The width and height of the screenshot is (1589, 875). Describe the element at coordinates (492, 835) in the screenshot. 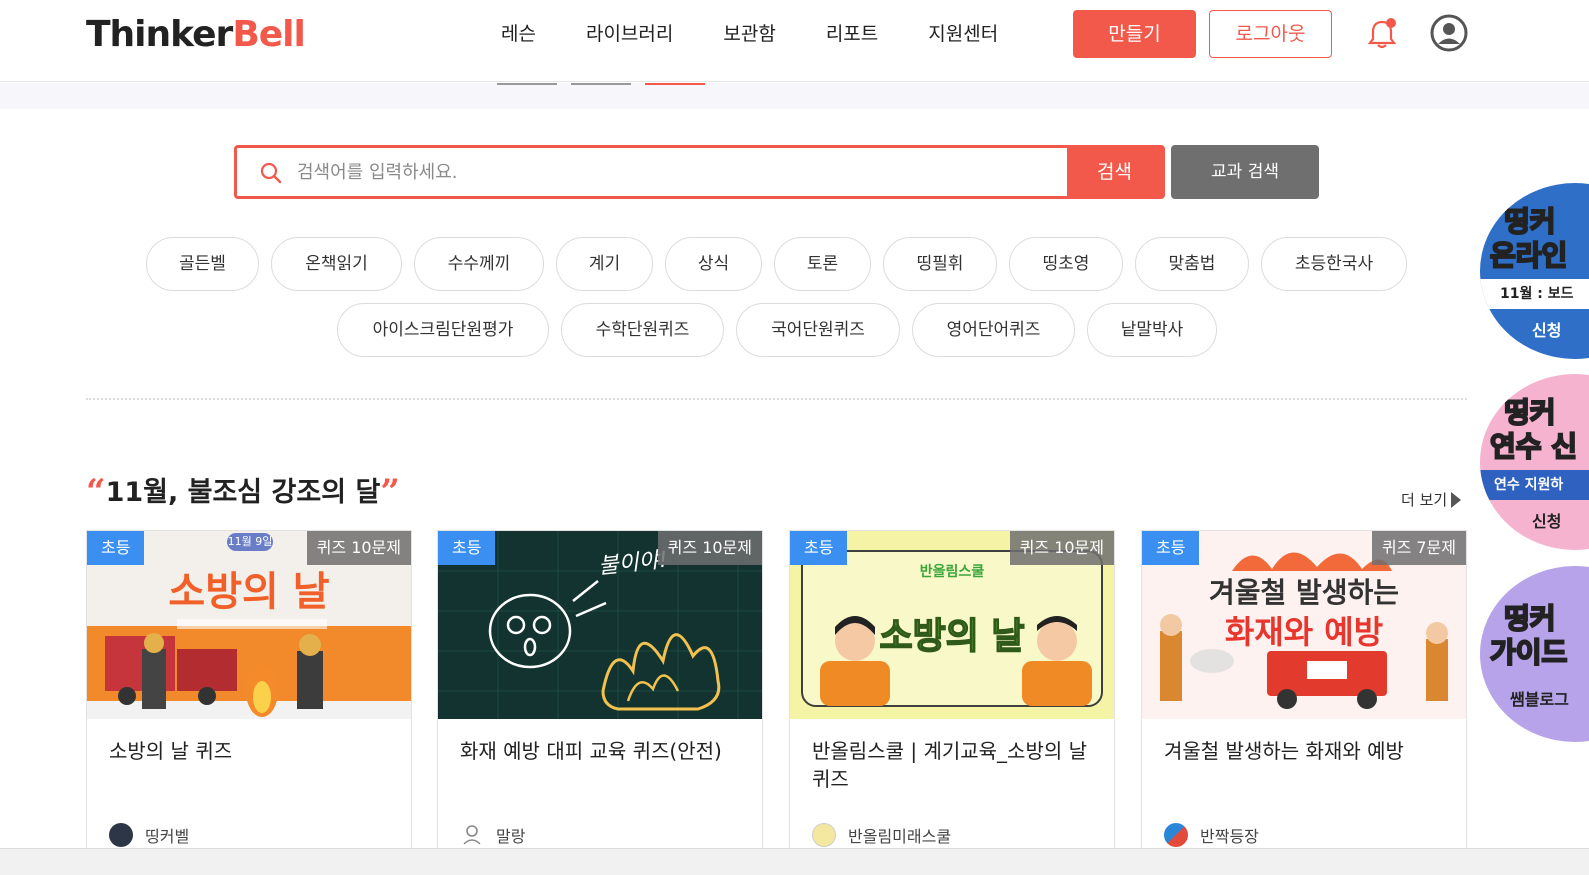

I see `card-author: 말랑` at that location.